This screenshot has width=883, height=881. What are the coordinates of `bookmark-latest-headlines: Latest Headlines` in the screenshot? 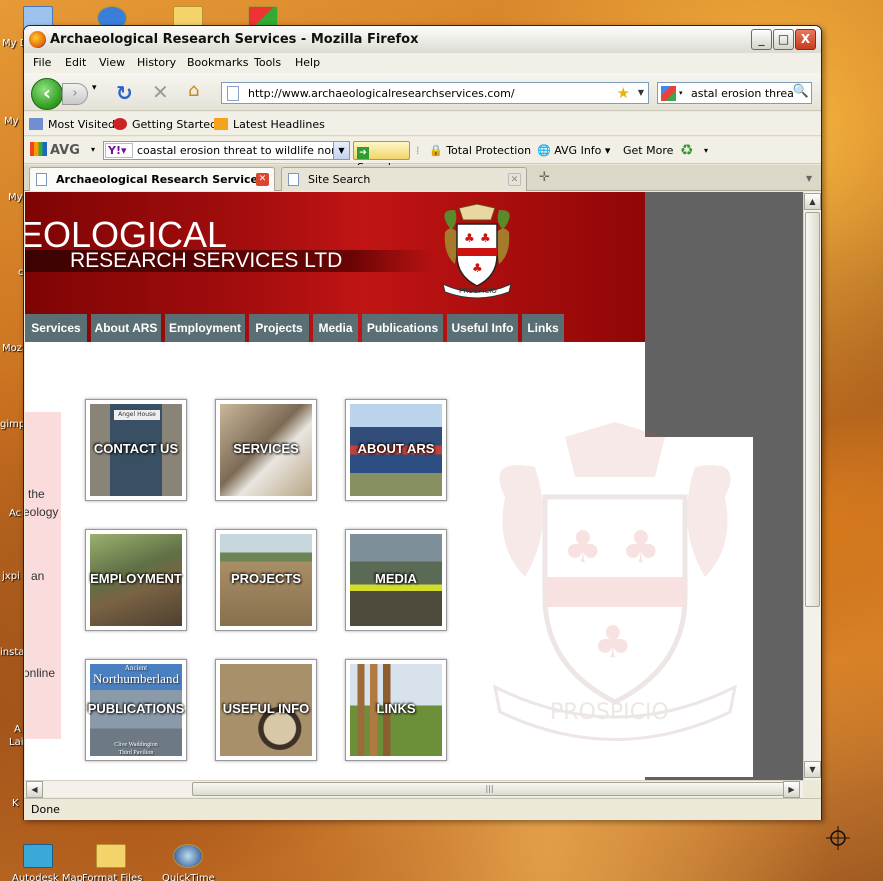 It's located at (269, 124).